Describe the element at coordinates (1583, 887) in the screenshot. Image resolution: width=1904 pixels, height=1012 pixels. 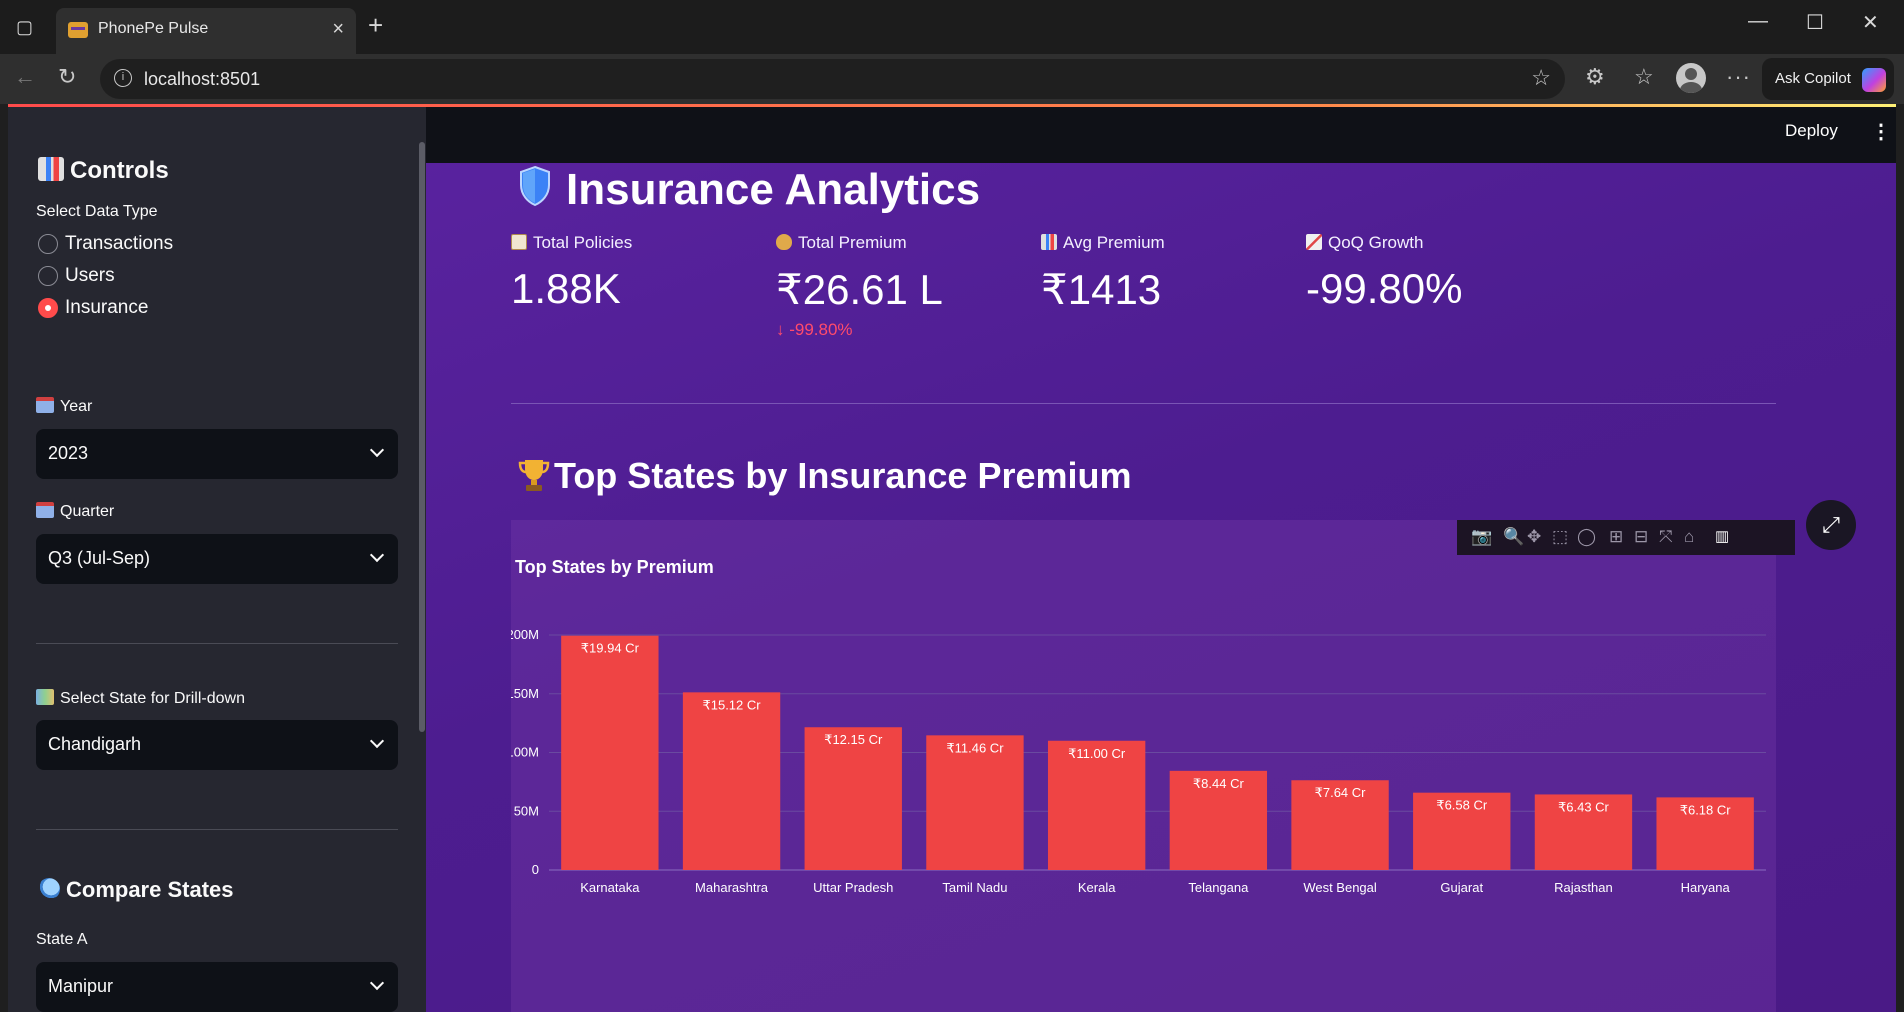
I see `x-tick-label: Rajasthan` at that location.